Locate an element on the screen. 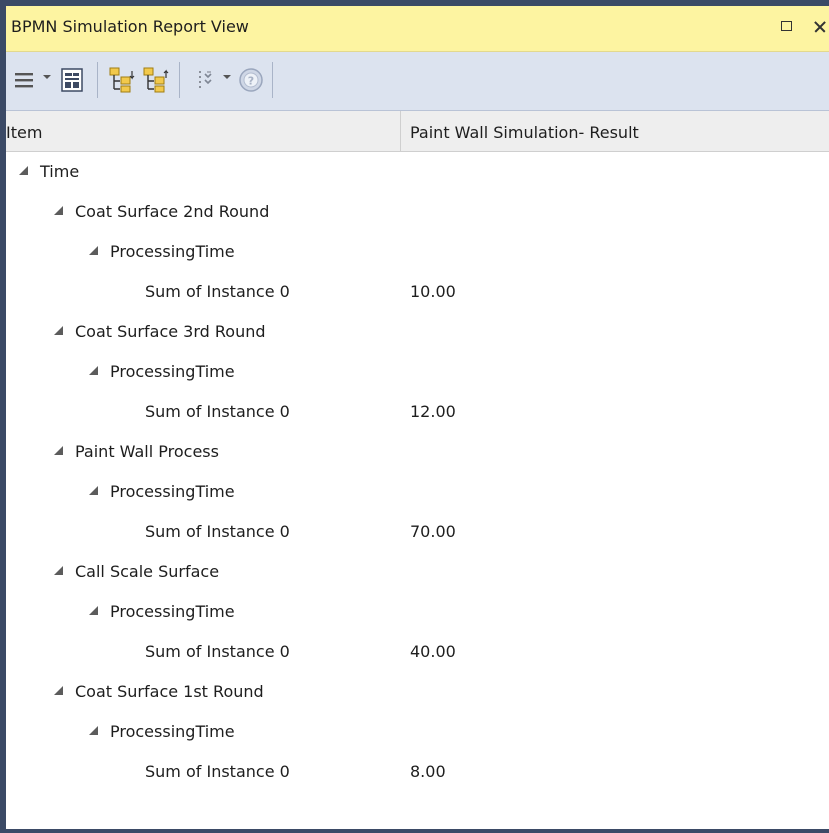 Image resolution: width=829 pixels, height=833 pixels. menu-icon is located at coordinates (24, 80).